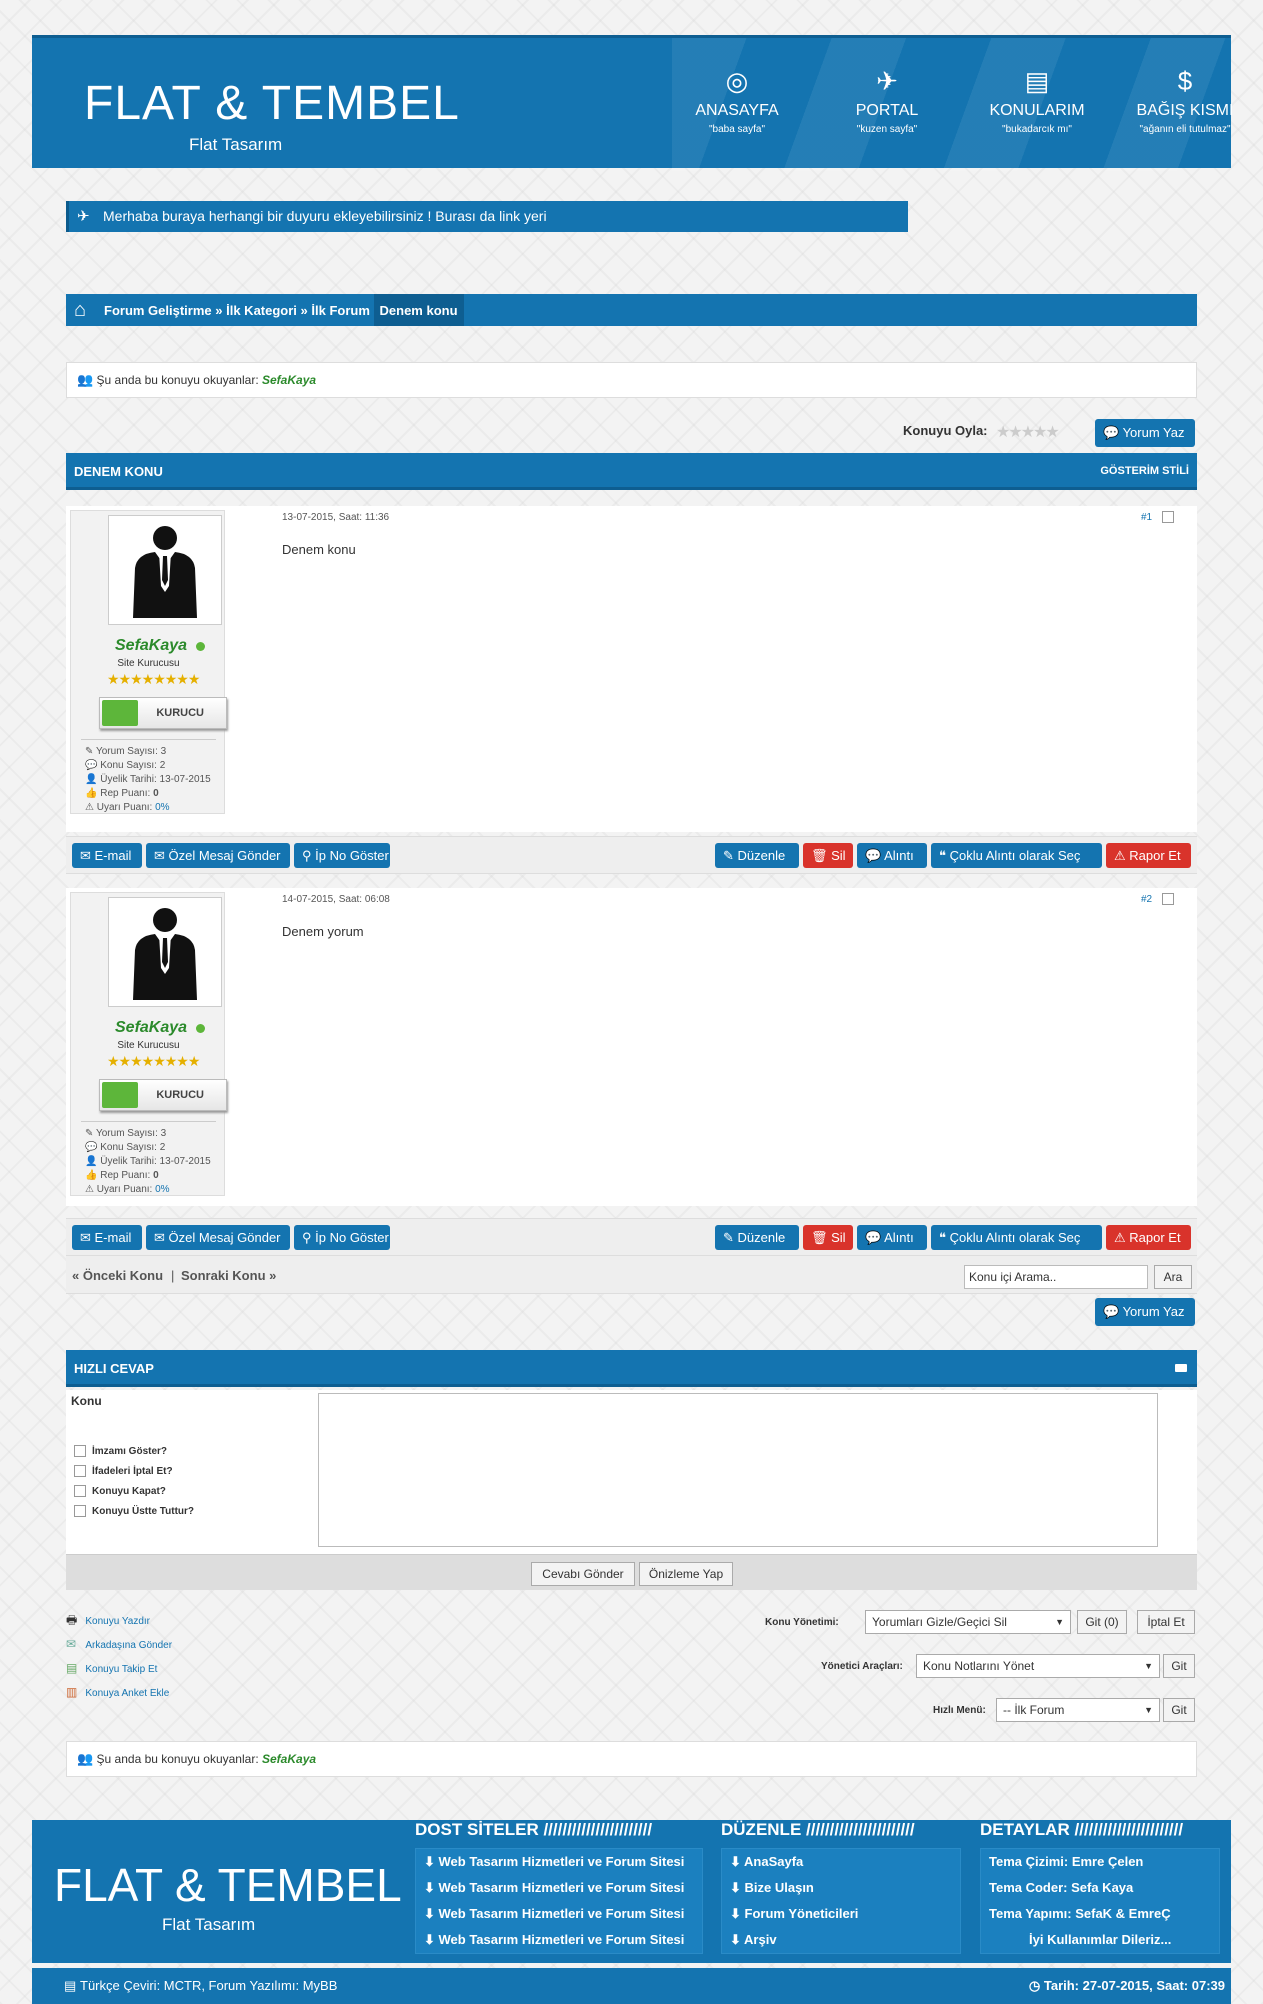  Describe the element at coordinates (1173, 1277) in the screenshot. I see `thread-search-button: Ara` at that location.